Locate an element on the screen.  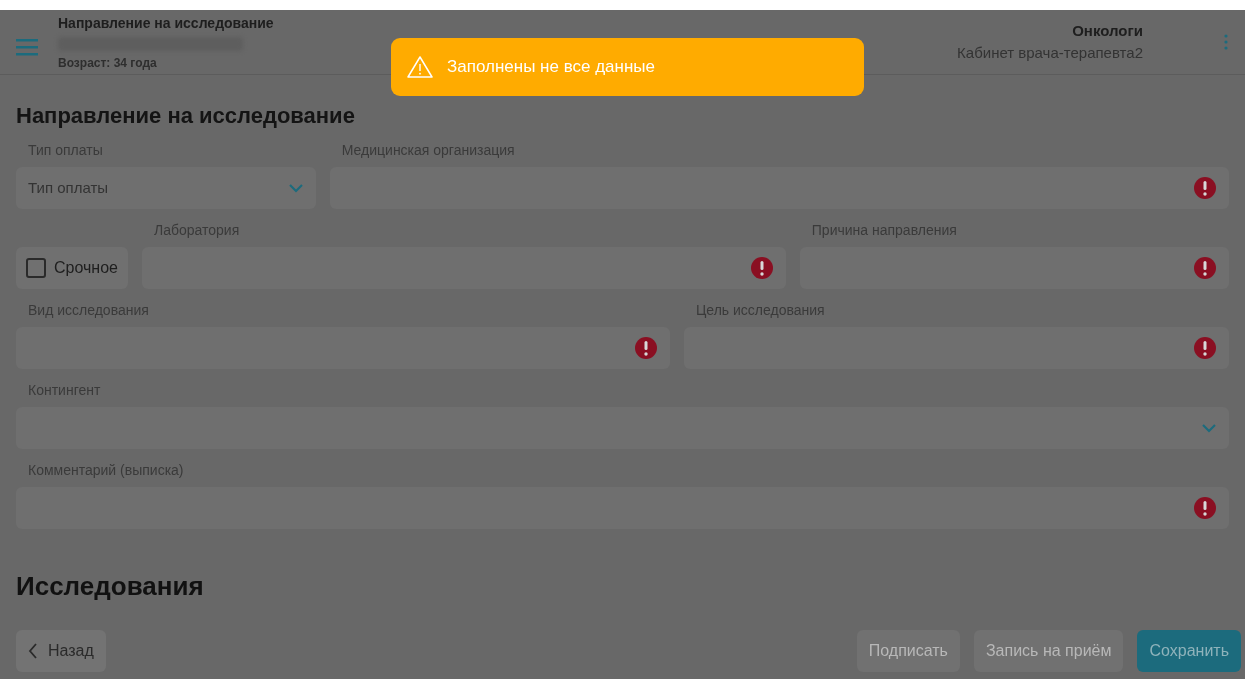
select-field is located at coordinates (622, 428).